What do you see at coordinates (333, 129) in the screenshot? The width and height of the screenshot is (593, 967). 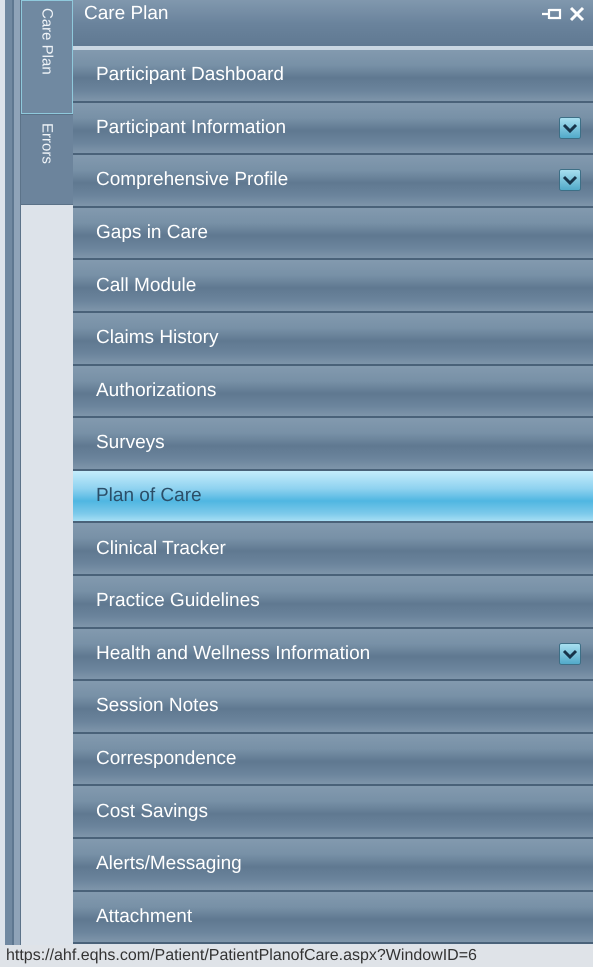 I see `menu-item: Participant Information` at bounding box center [333, 129].